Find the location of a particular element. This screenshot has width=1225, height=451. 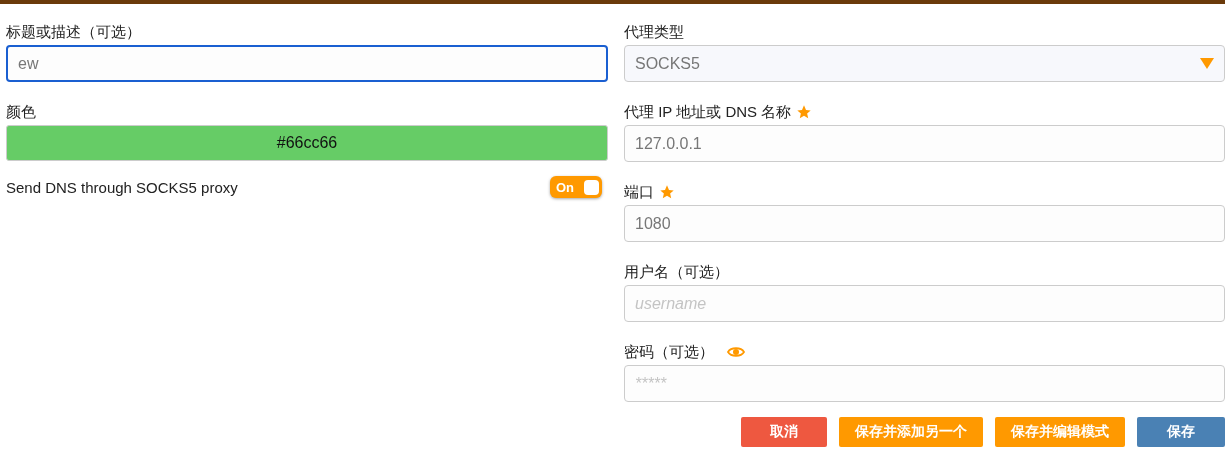

field-label: 端口 is located at coordinates (639, 192).